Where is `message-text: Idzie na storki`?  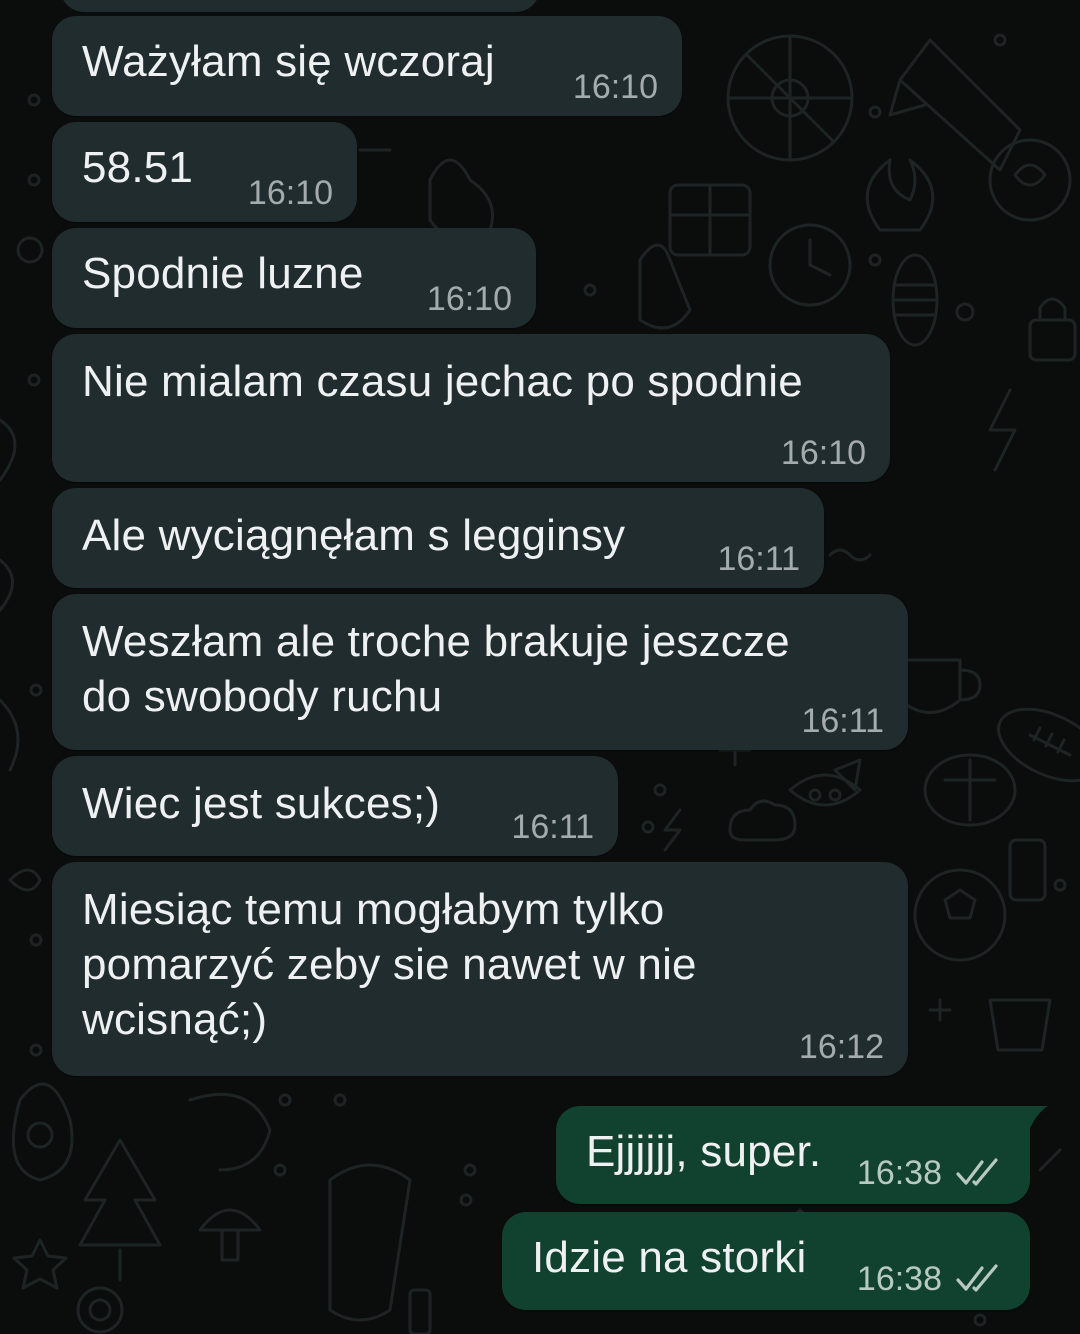
message-text: Idzie na storki is located at coordinates (669, 1257).